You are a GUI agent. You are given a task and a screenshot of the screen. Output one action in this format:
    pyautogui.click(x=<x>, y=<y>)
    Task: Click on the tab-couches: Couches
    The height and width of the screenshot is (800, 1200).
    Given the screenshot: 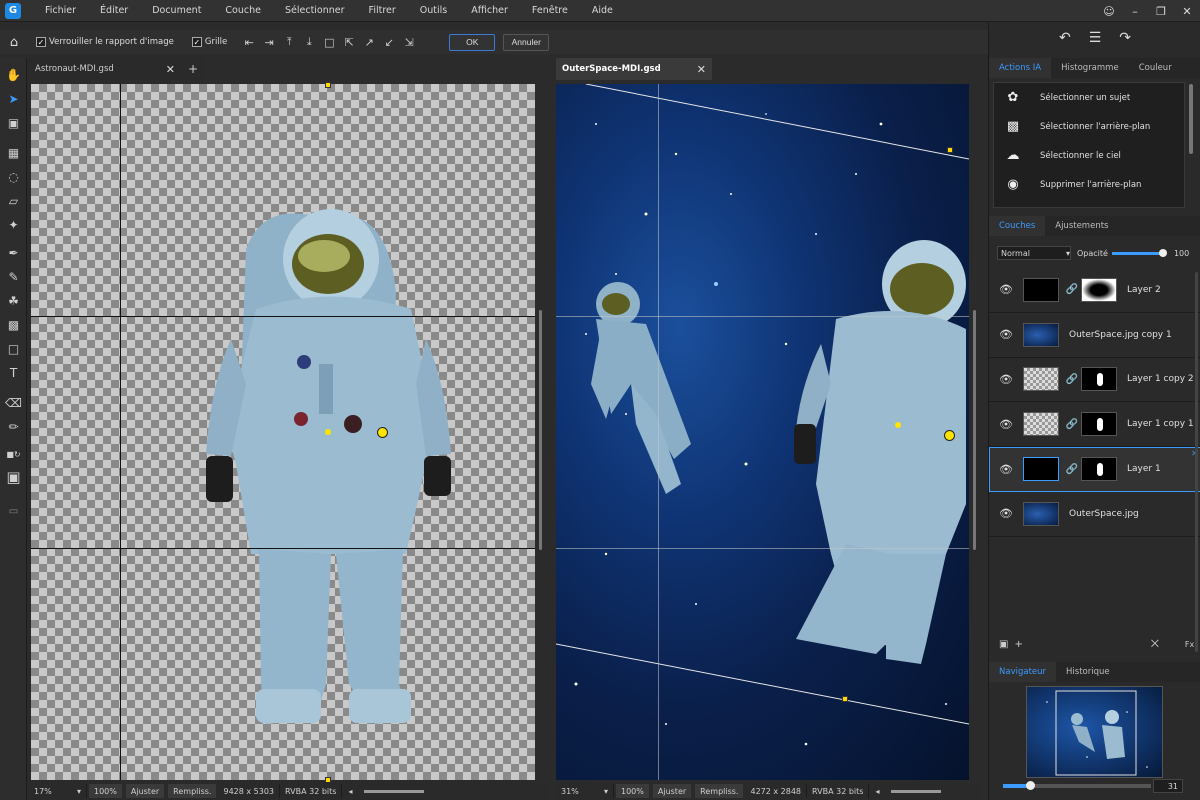 What is the action you would take?
    pyautogui.click(x=1017, y=226)
    